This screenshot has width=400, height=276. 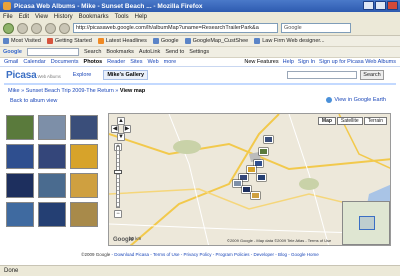 I want to click on toolbar-settings-button: Settings, so click(x=199, y=52).